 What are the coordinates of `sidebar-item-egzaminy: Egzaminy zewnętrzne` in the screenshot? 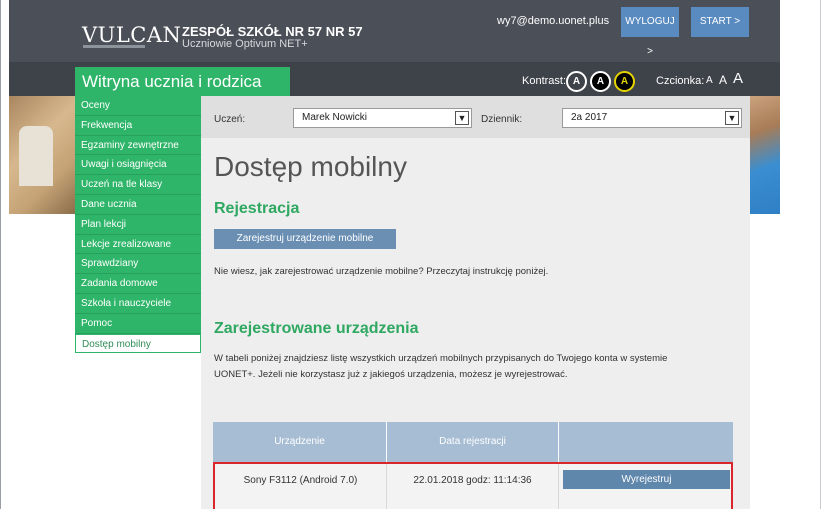 It's located at (138, 145).